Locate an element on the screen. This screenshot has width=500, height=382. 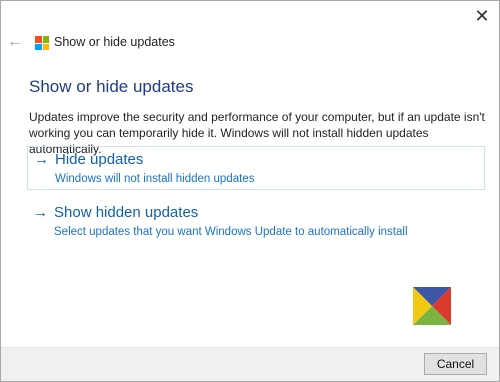
close-icon: ✕ is located at coordinates (482, 16).